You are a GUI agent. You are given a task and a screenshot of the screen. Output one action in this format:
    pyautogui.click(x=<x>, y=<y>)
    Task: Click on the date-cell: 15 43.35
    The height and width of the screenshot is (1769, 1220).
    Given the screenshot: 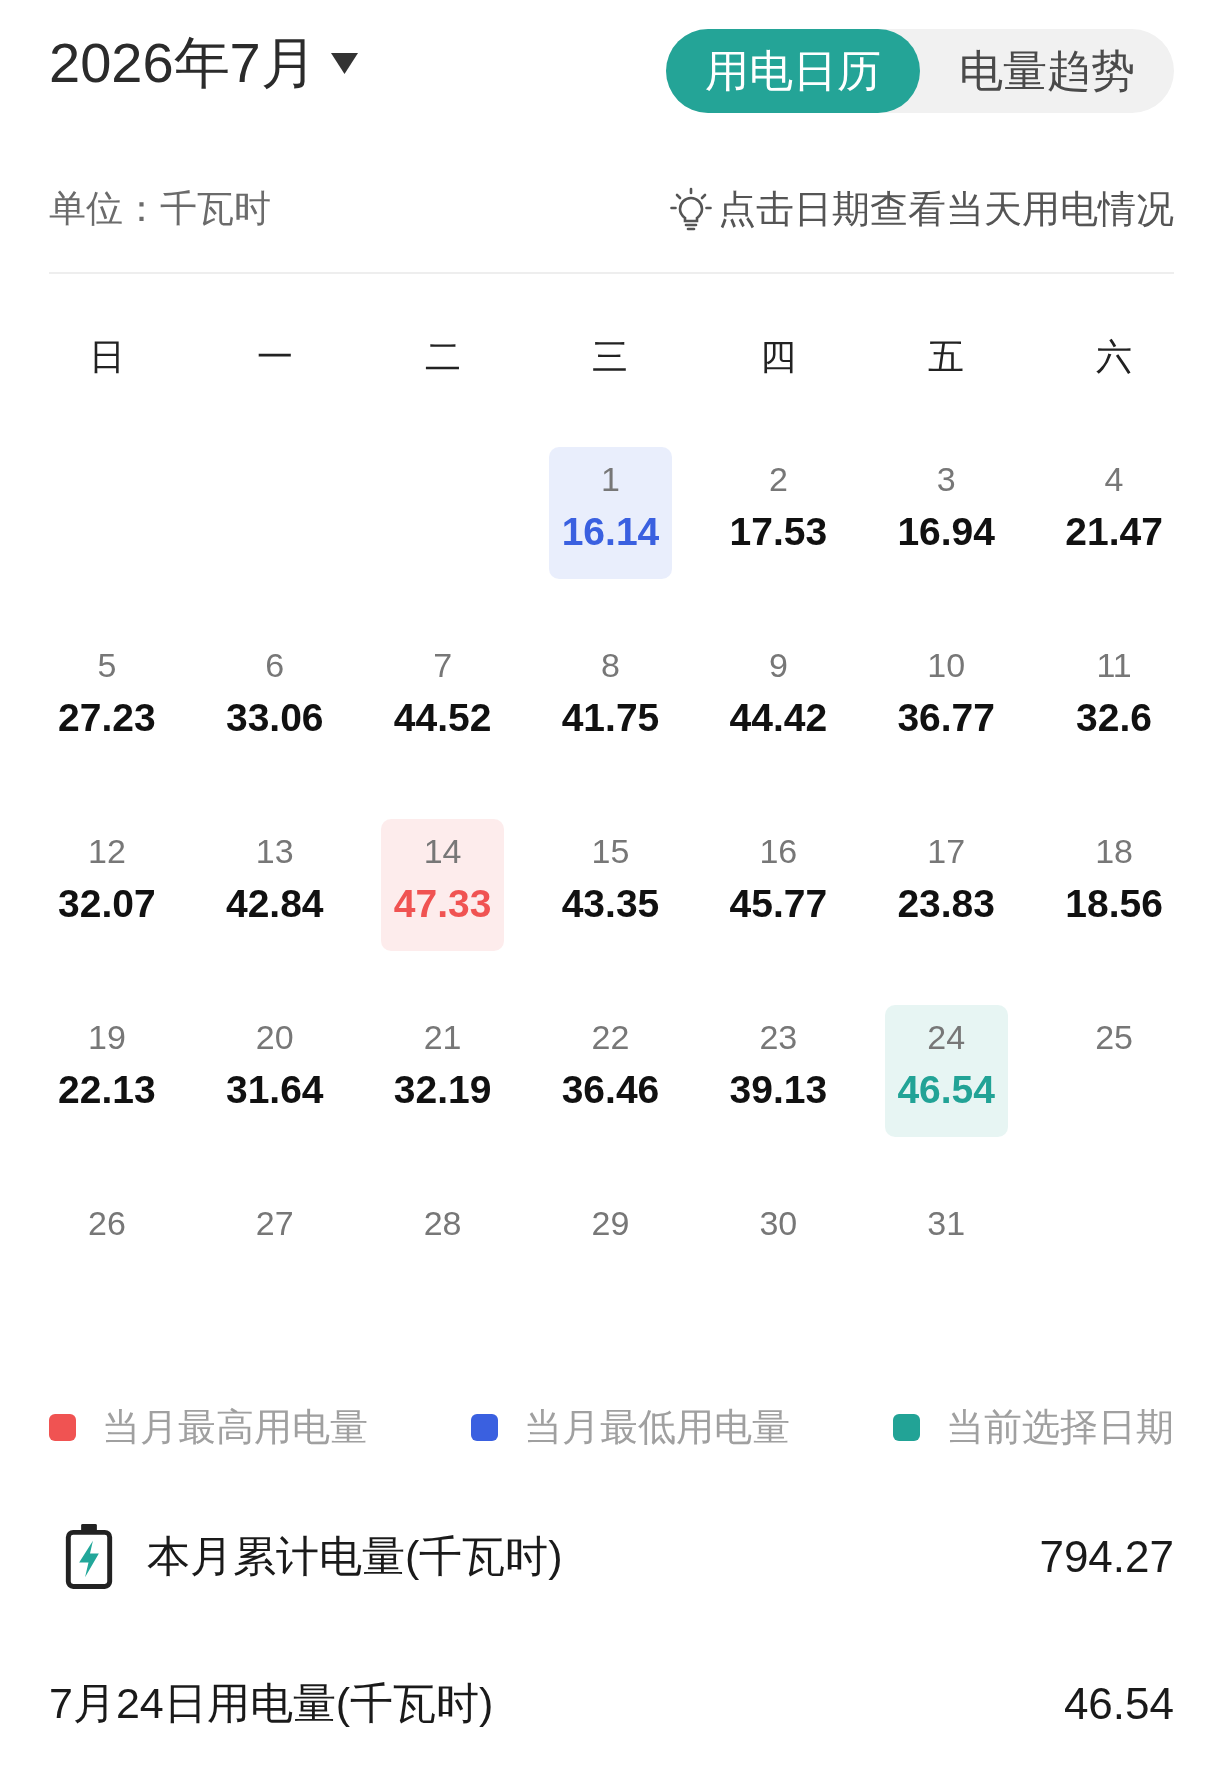 What is the action you would take?
    pyautogui.click(x=610, y=885)
    